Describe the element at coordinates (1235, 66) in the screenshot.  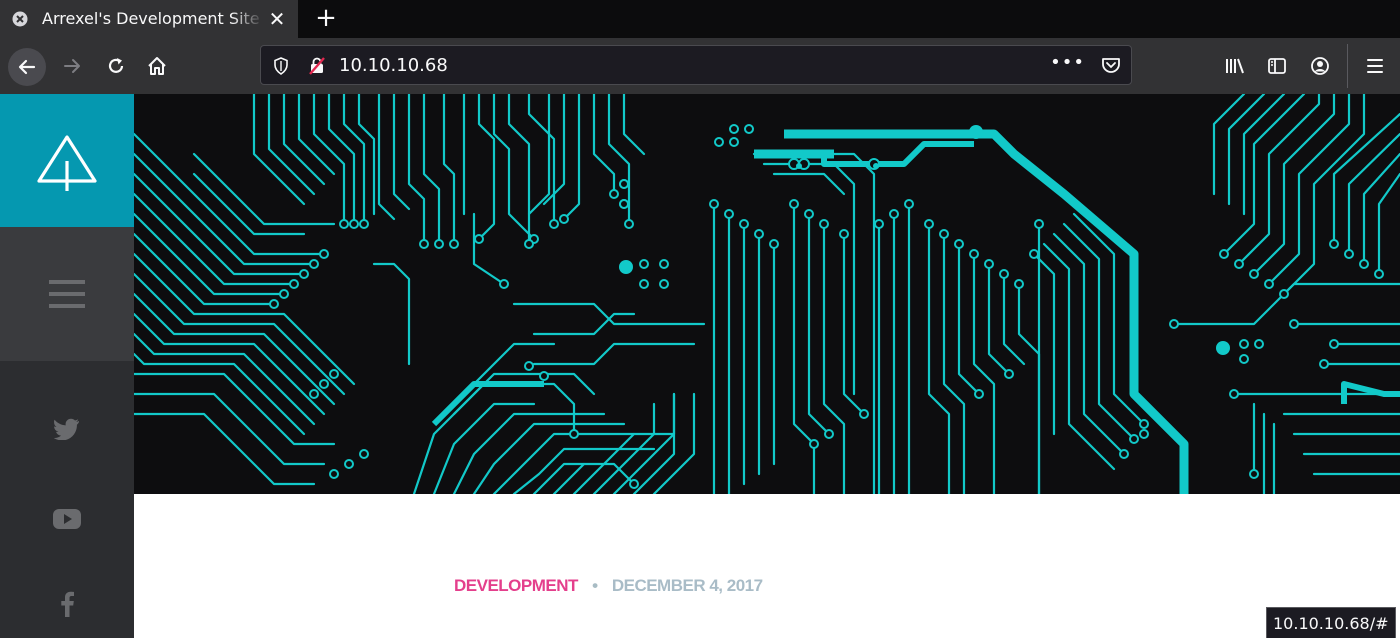
I see `library-icon` at that location.